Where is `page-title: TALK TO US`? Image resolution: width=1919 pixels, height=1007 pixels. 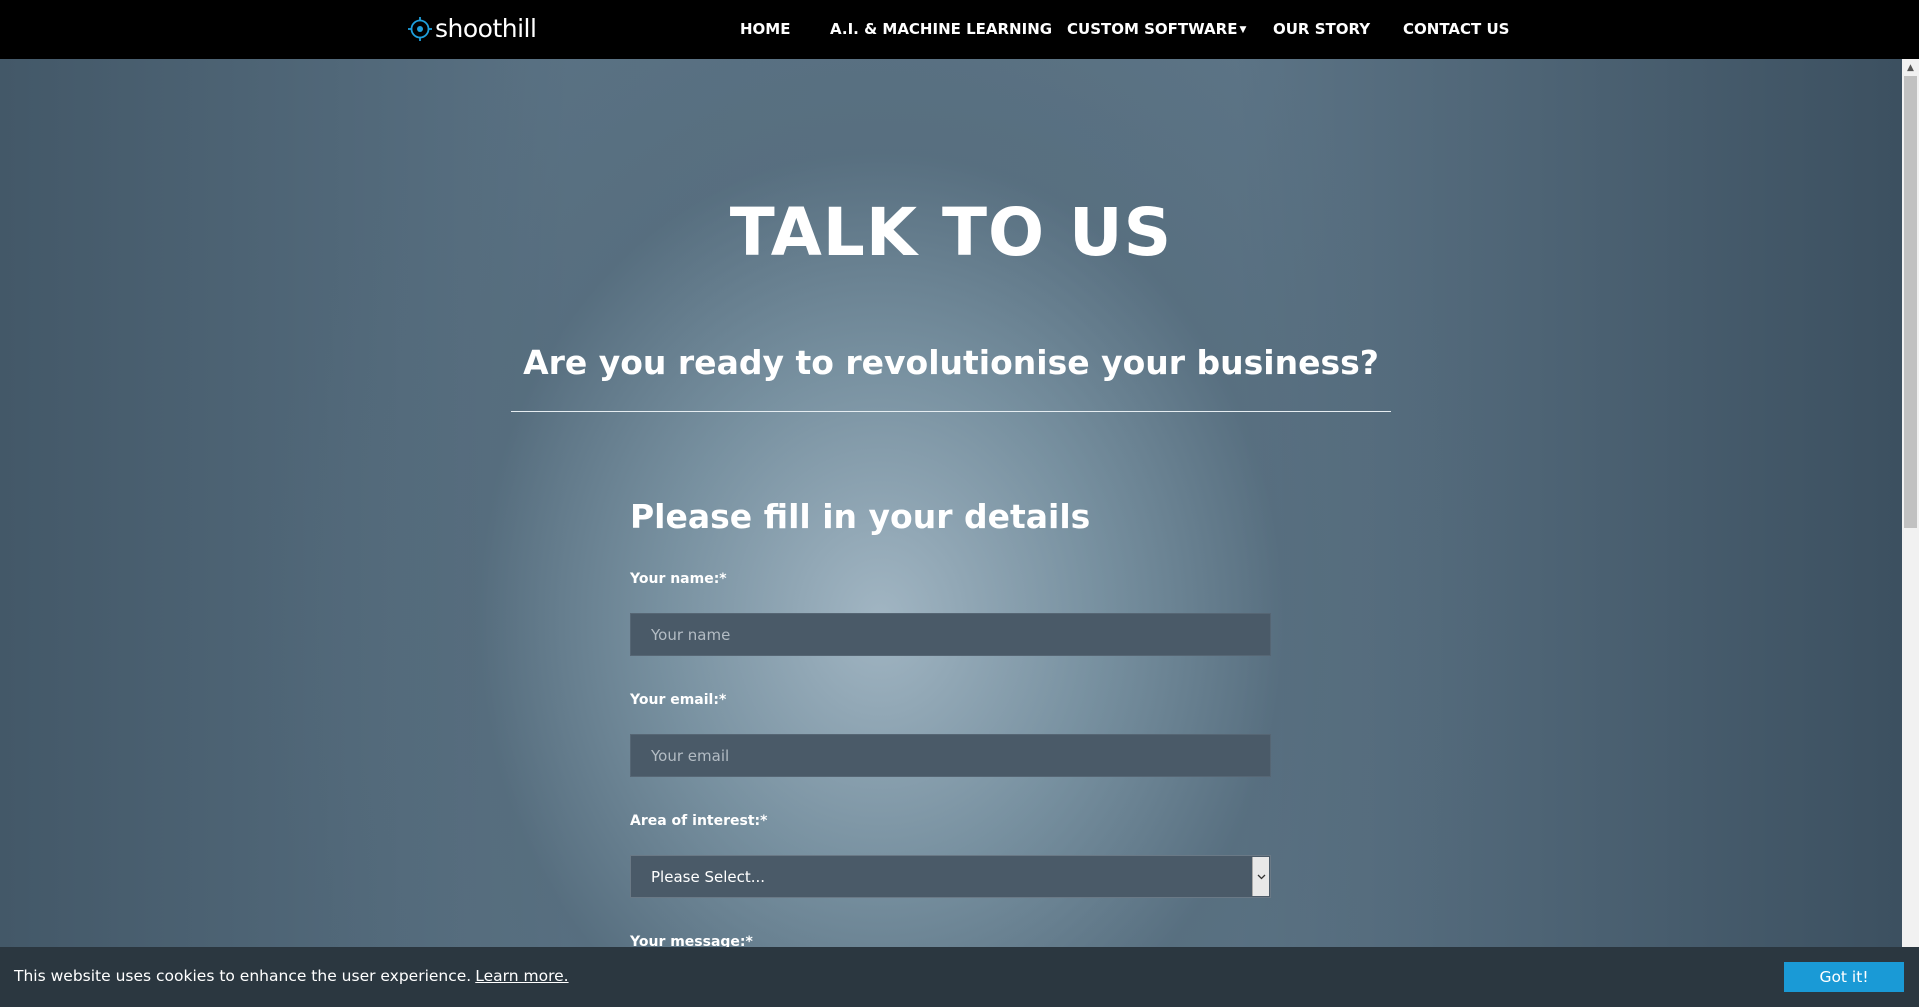 page-title: TALK TO US is located at coordinates (951, 232).